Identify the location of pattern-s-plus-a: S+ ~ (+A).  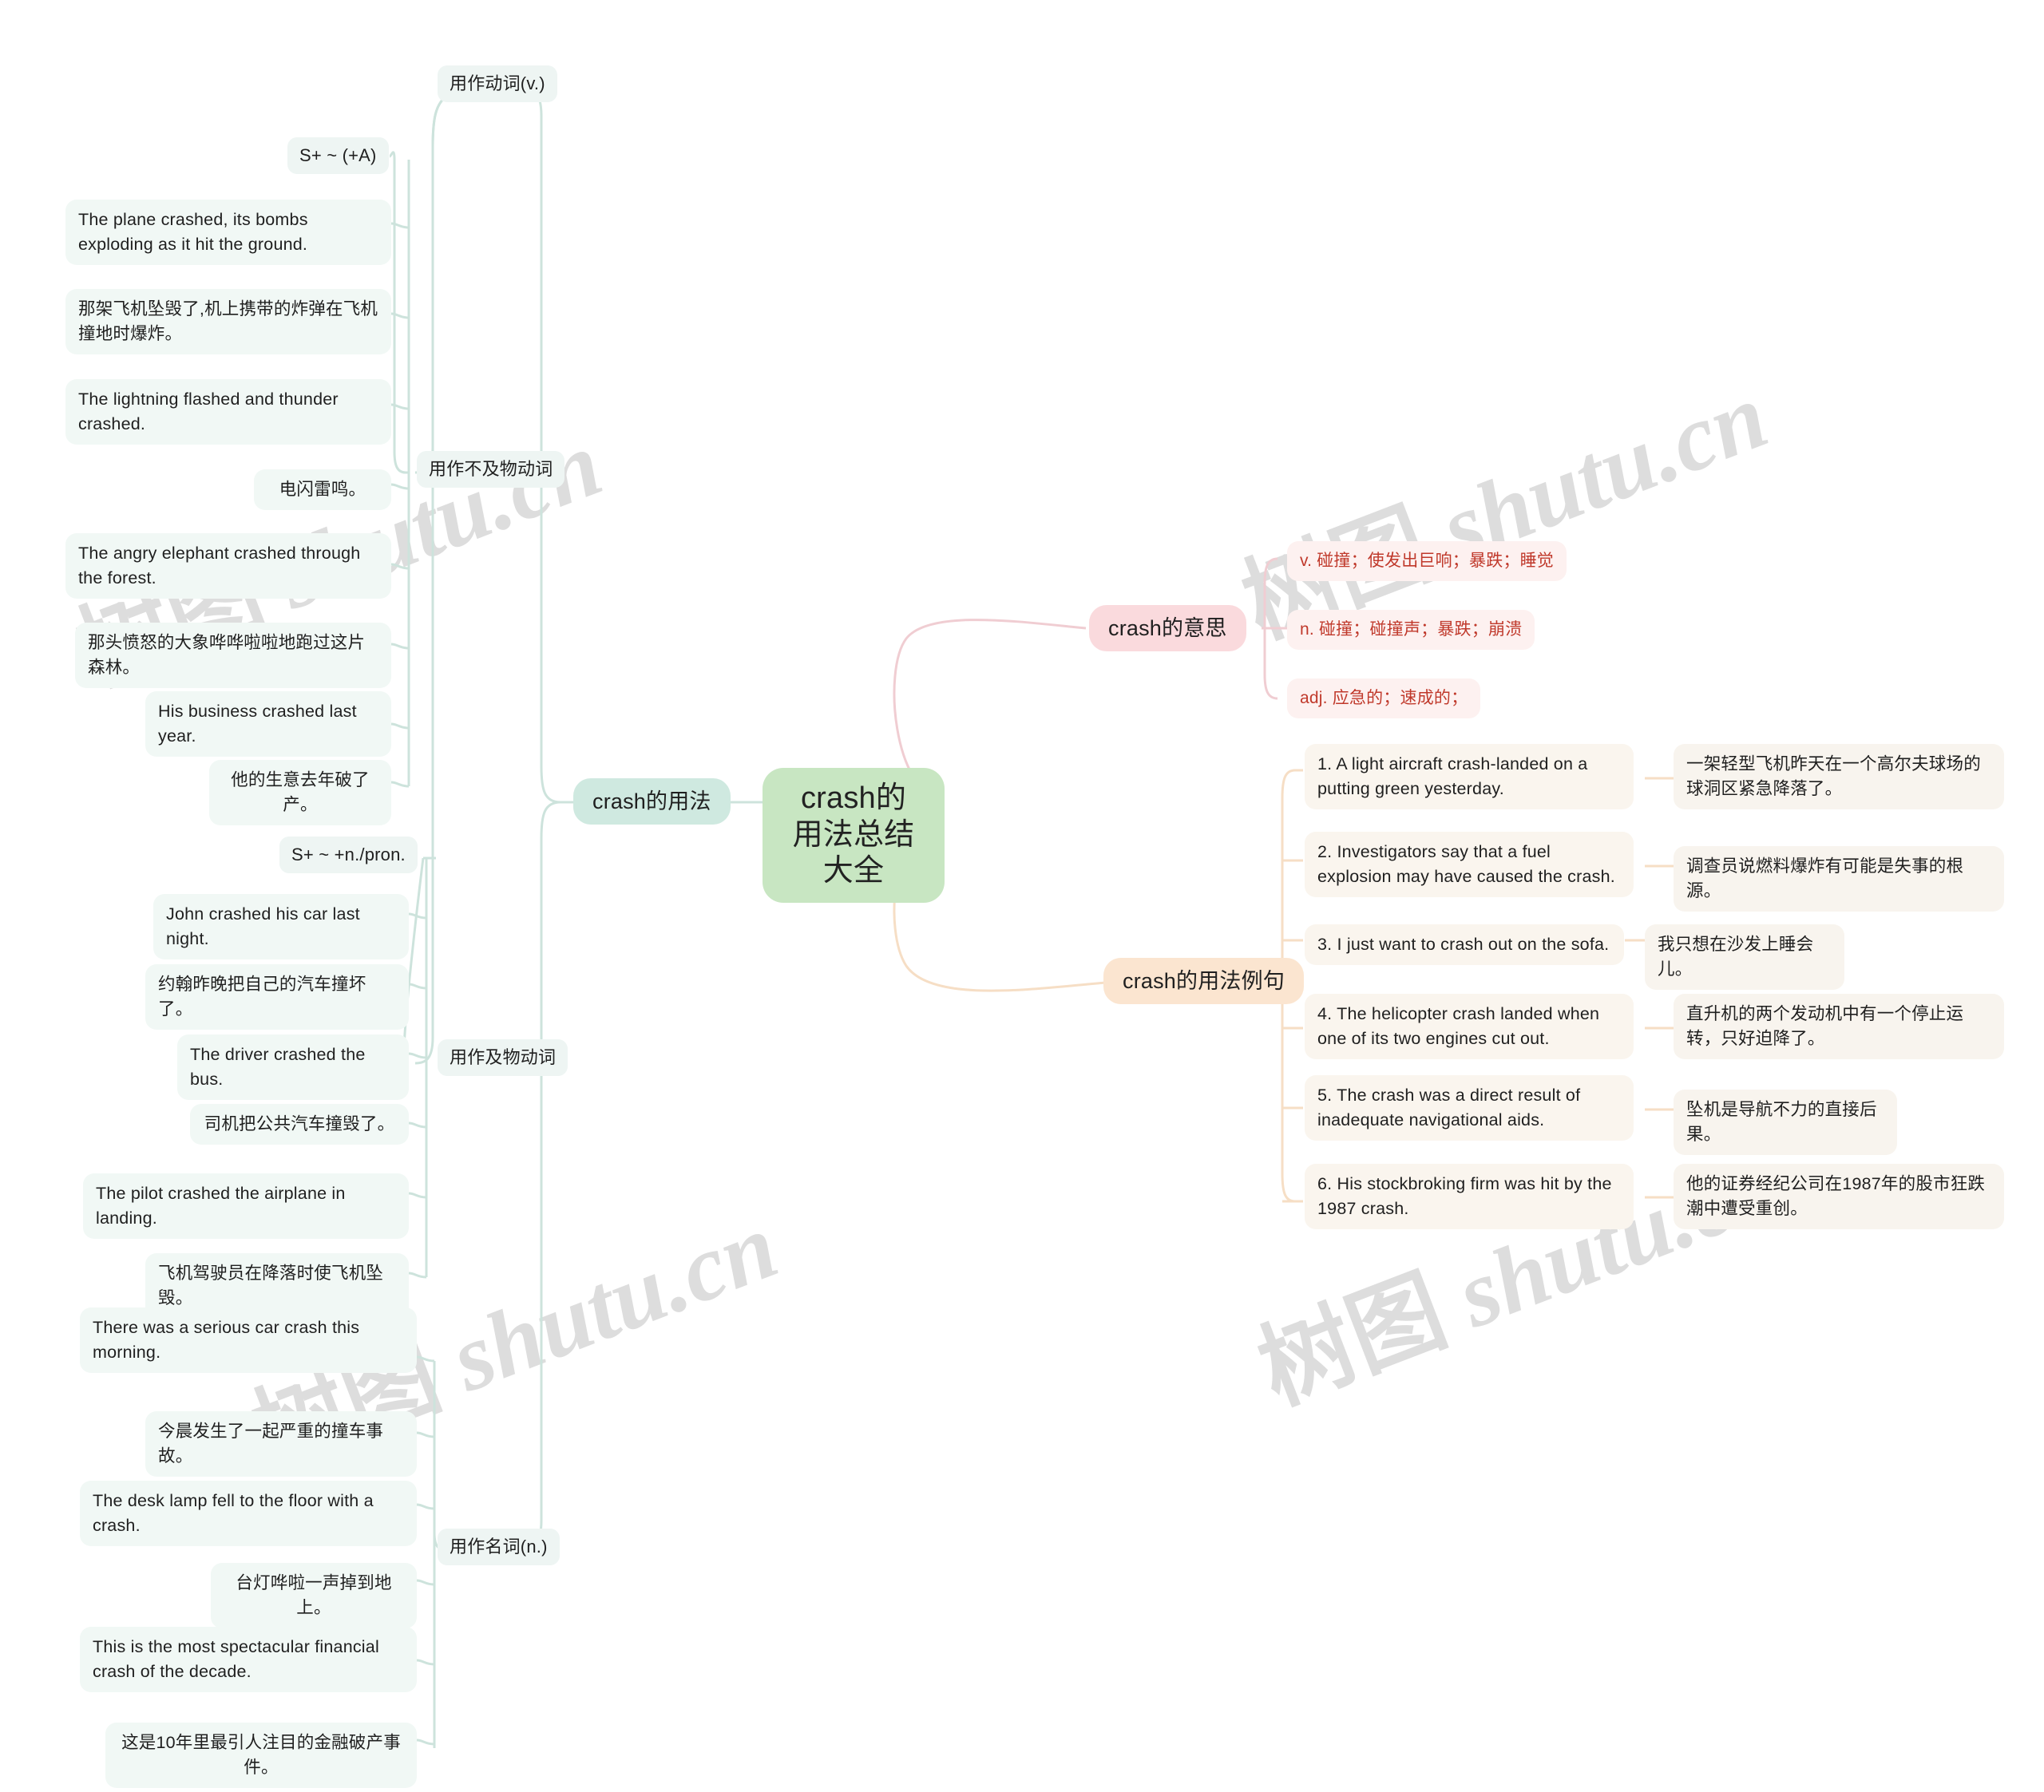
(338, 155).